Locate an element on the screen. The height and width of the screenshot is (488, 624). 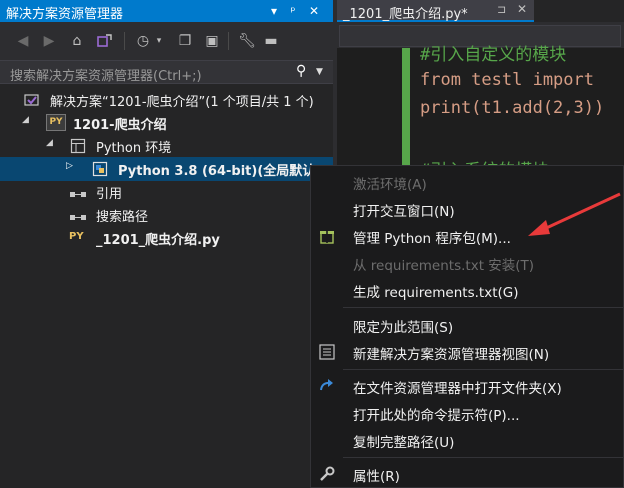
python-project-icon: PY is located at coordinates (56, 122).